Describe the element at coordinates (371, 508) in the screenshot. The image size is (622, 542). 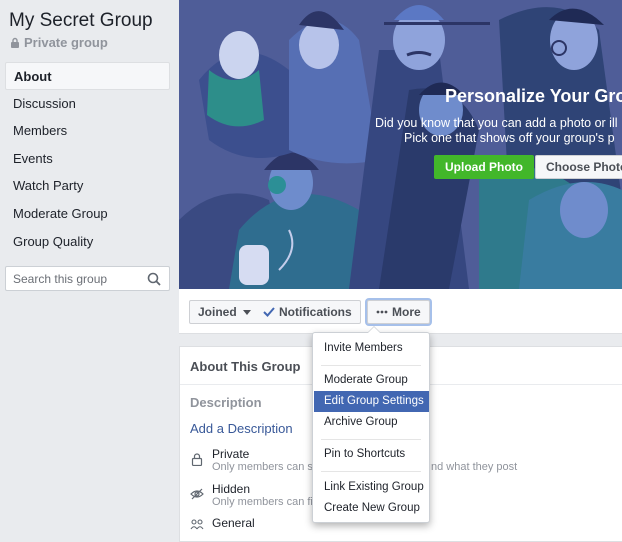
I see `menu-item-create-new-group: Create New Group` at that location.